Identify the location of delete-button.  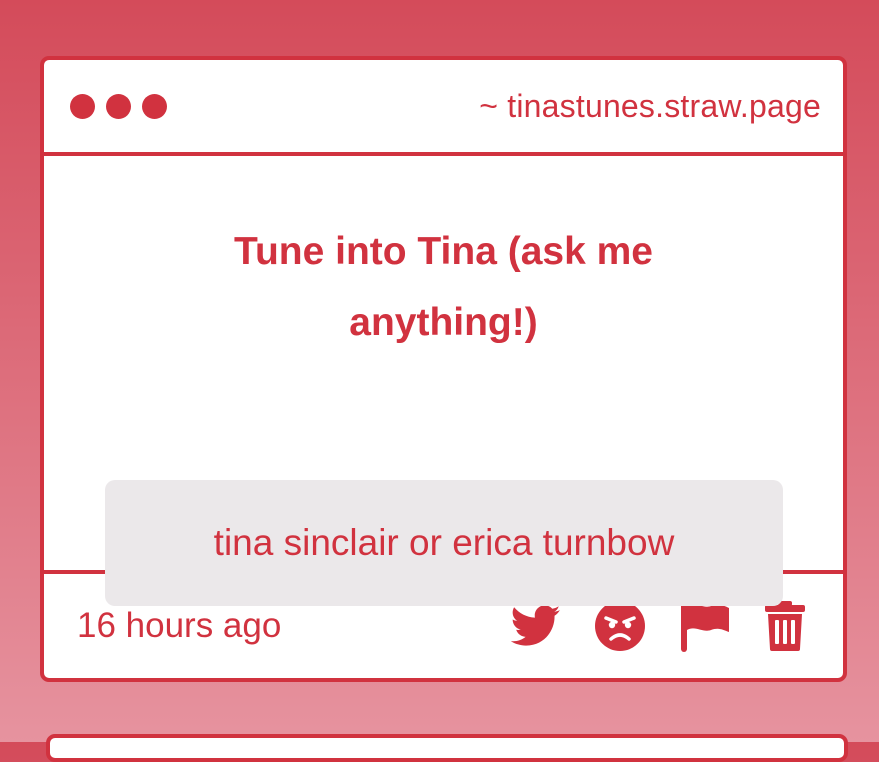
(785, 626).